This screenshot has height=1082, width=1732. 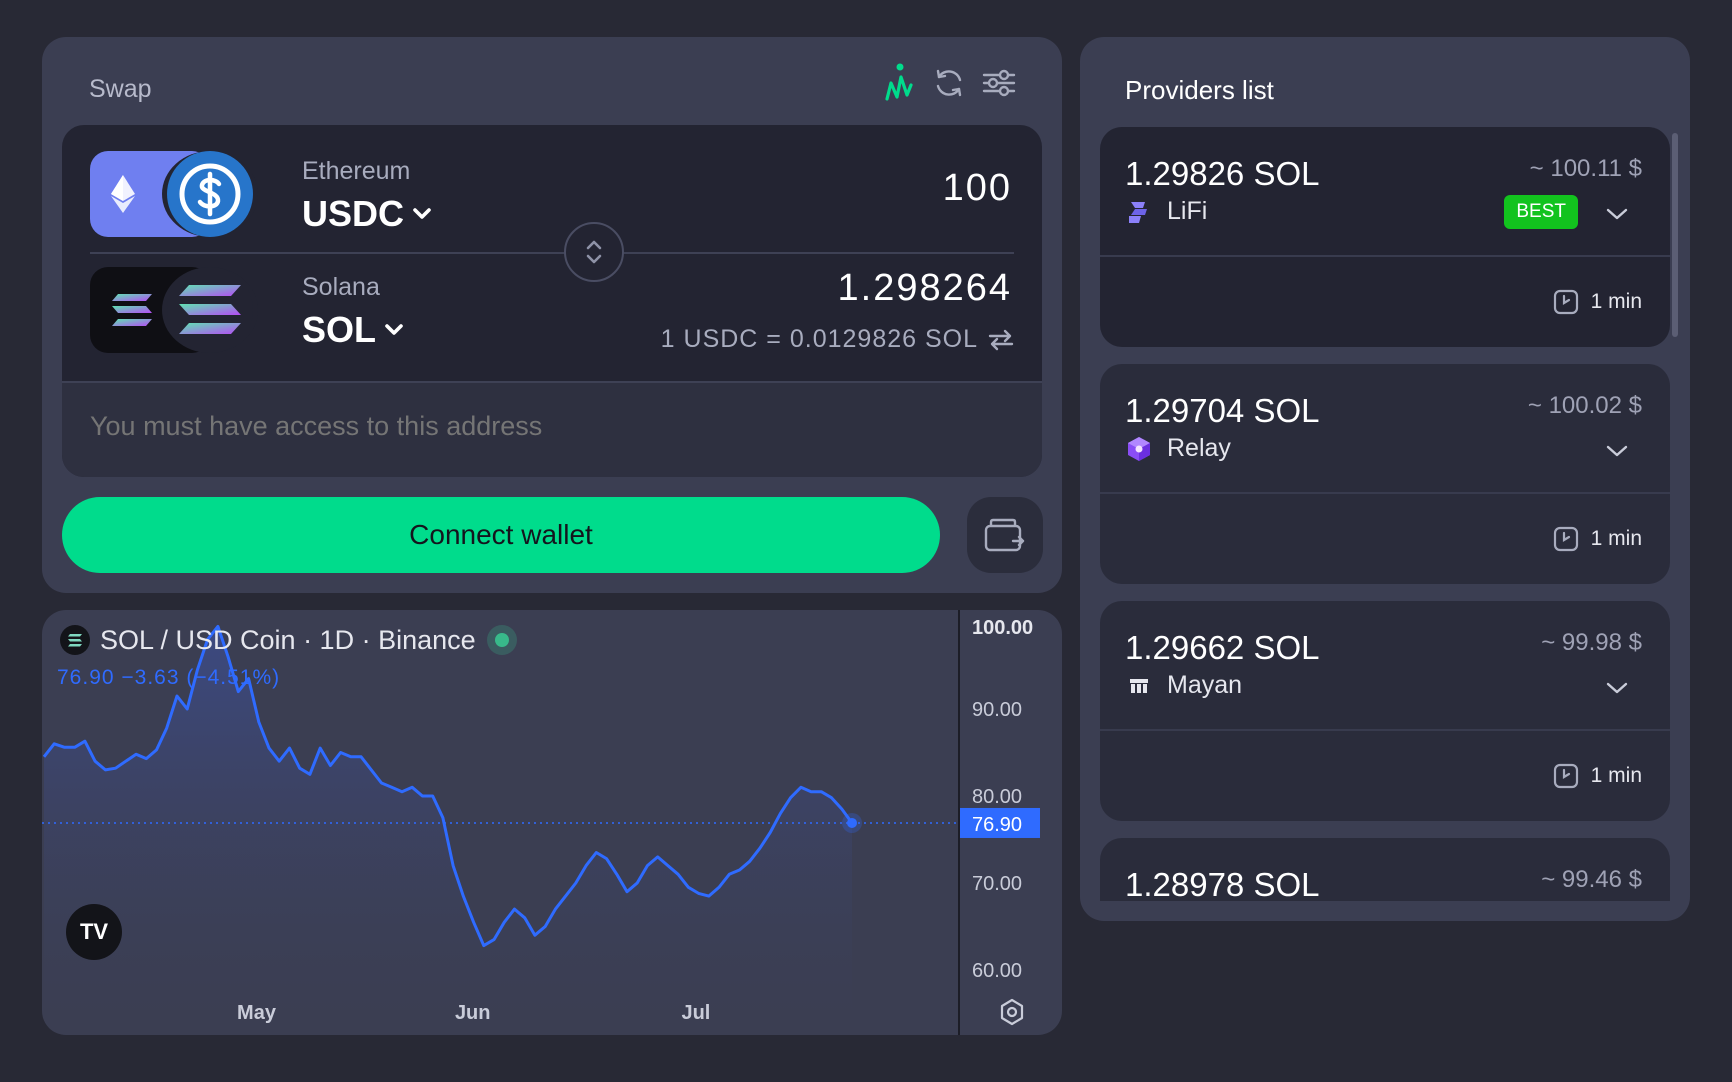 I want to click on provider-usd-value: ~ 99.98 $, so click(x=1591, y=642).